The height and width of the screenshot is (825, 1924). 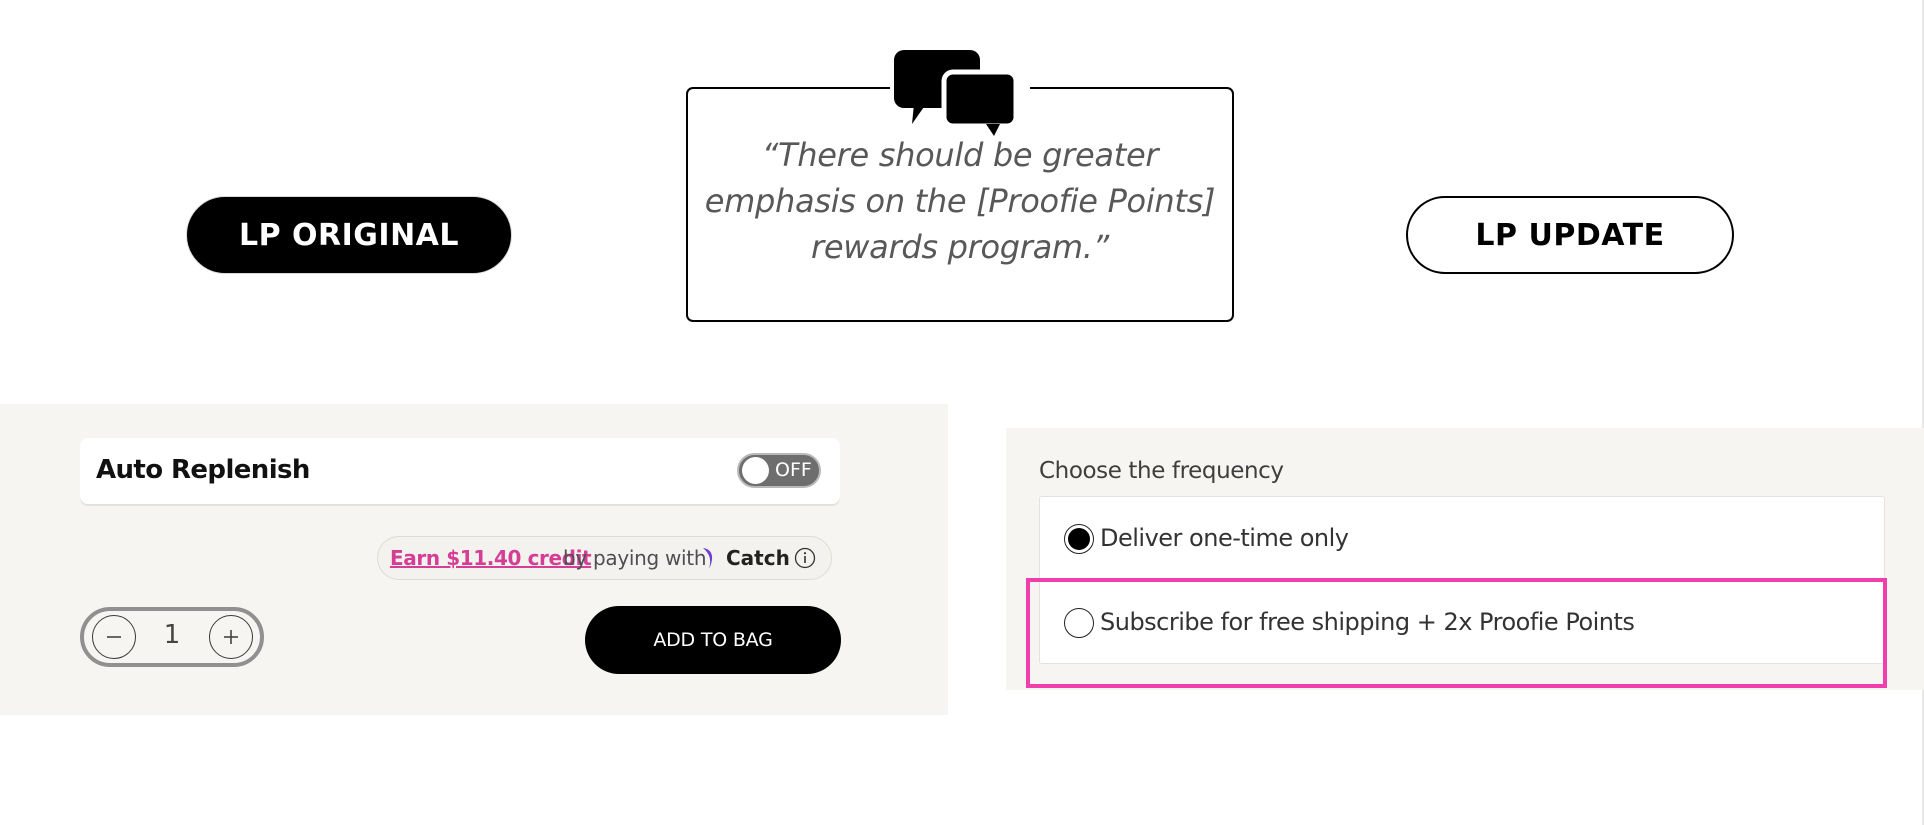 What do you see at coordinates (708, 558) in the screenshot?
I see `catch-logo-icon` at bounding box center [708, 558].